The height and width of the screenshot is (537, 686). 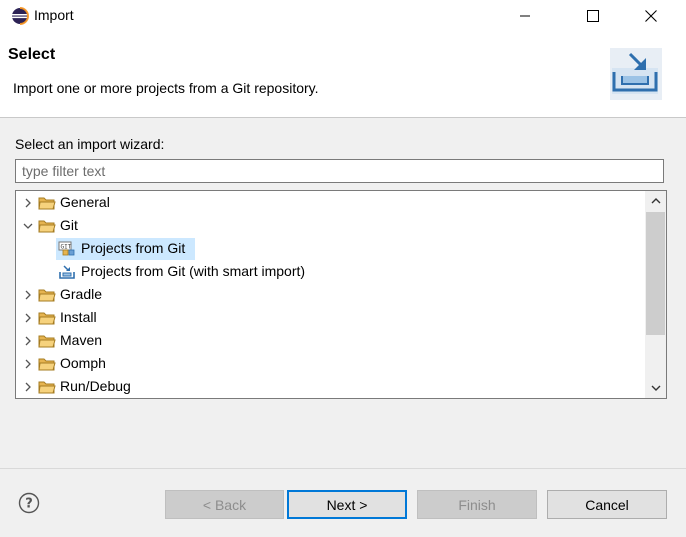 What do you see at coordinates (81, 294) in the screenshot?
I see `tree-item-label: Gradle` at bounding box center [81, 294].